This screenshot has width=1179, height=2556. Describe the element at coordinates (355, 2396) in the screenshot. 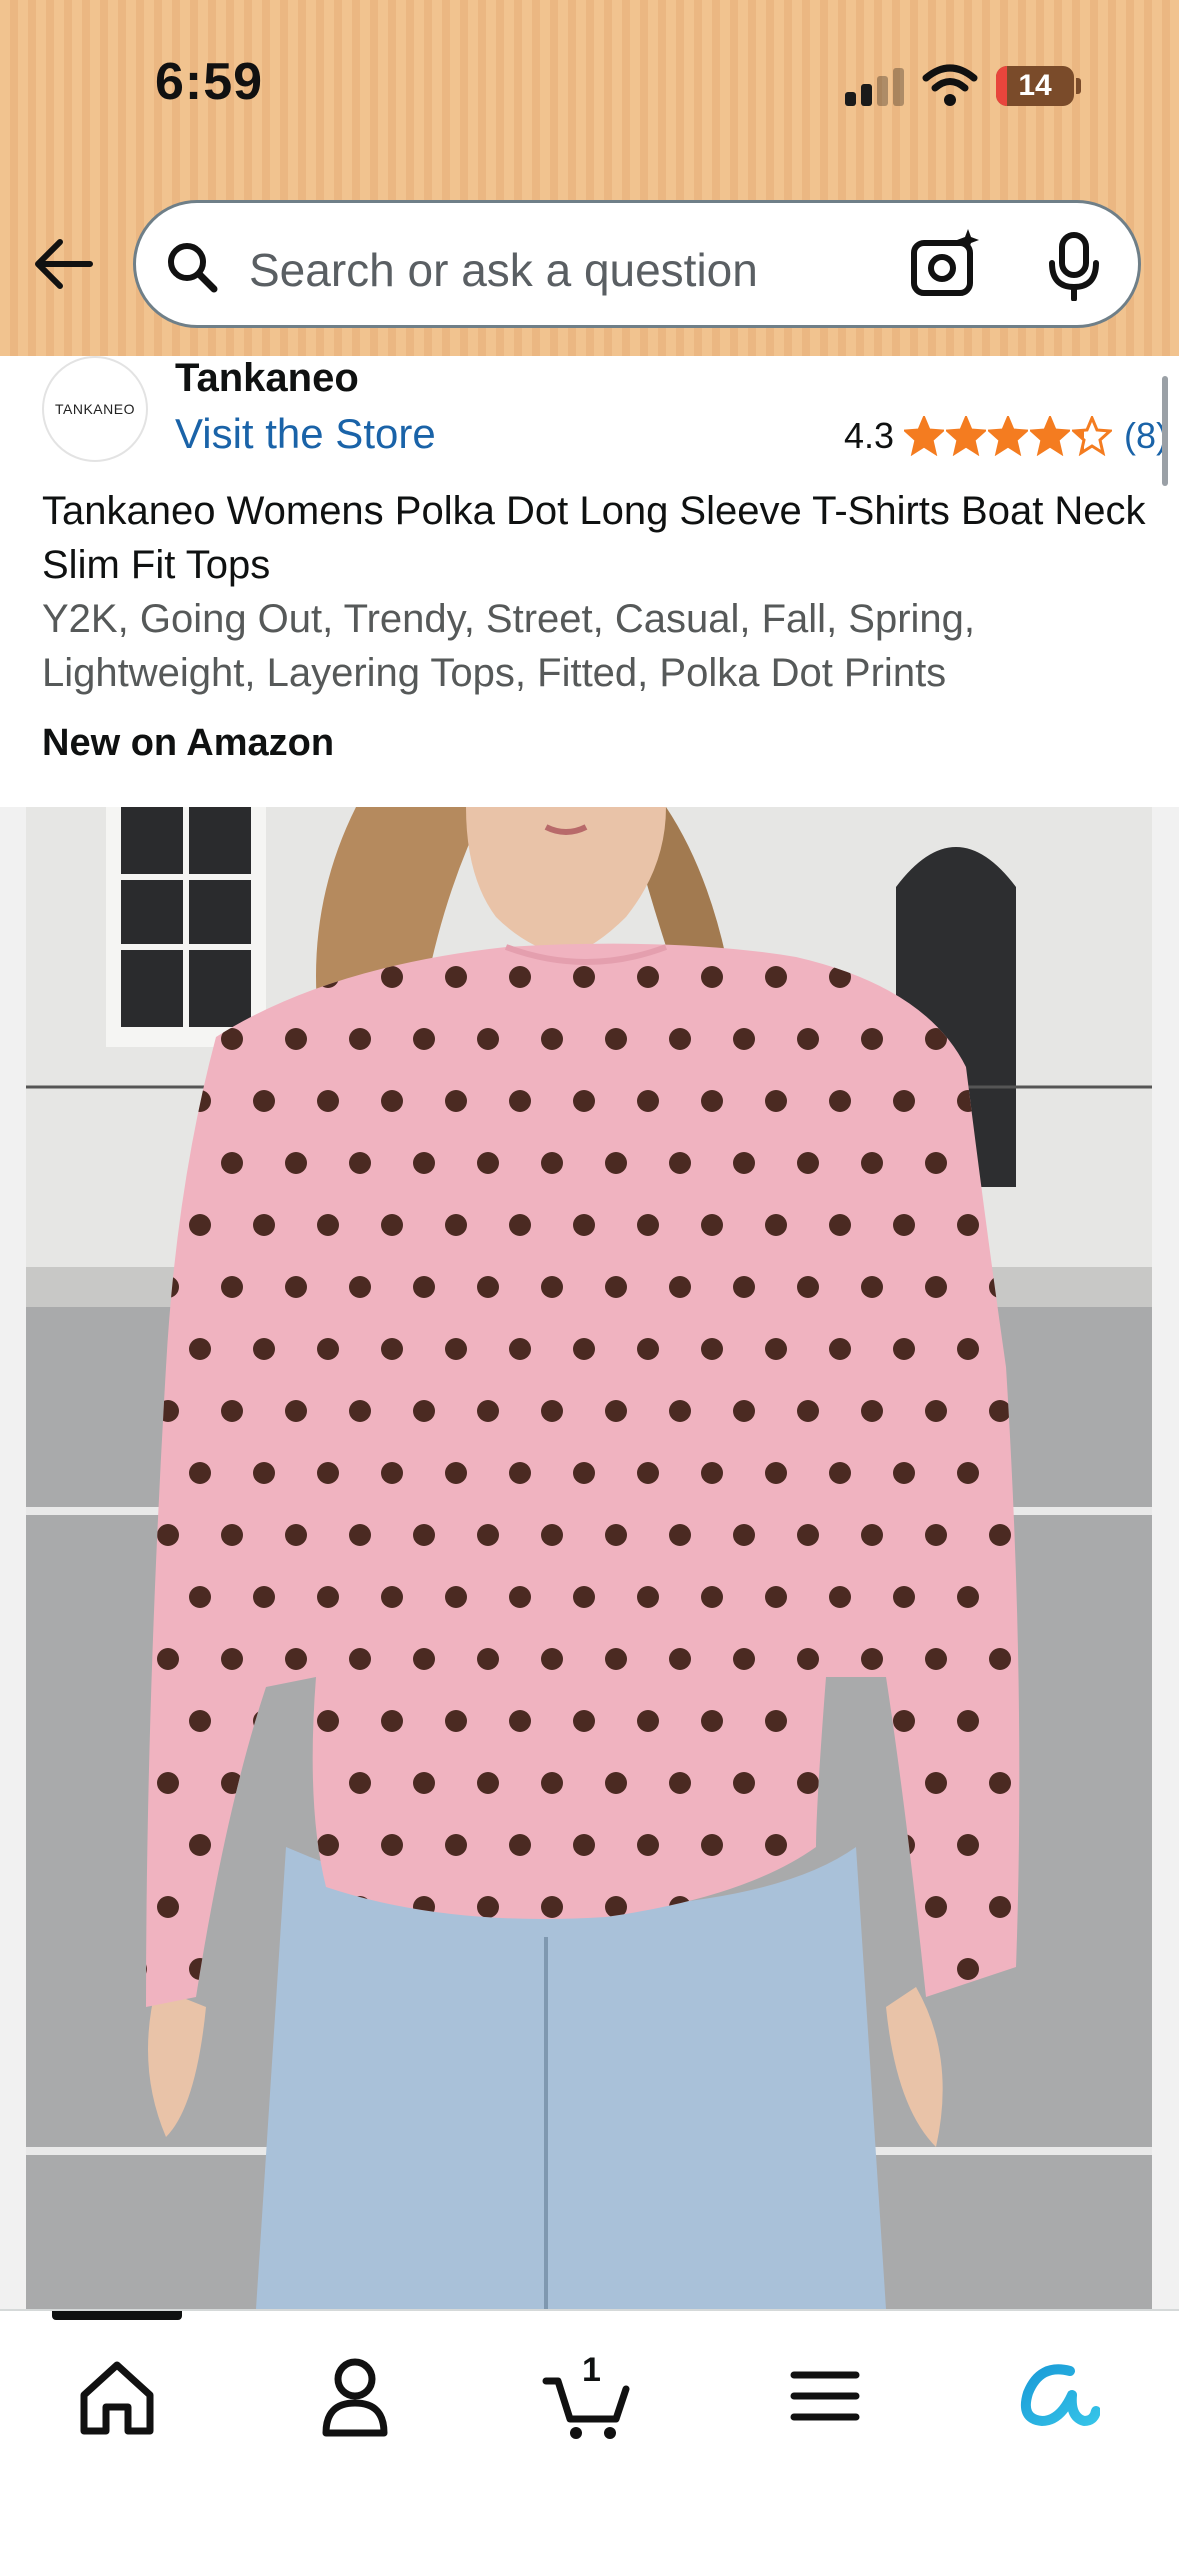

I see `account-icon` at that location.